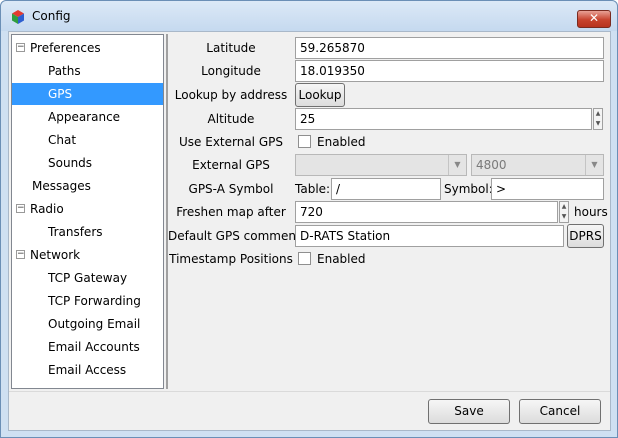 The width and height of the screenshot is (618, 438). What do you see at coordinates (449, 48) in the screenshot?
I see `latitude-input: 59.265870` at bounding box center [449, 48].